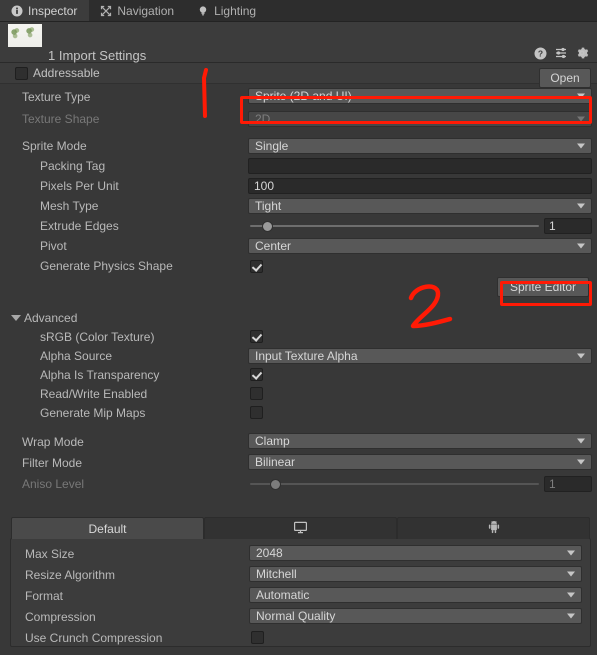 The image size is (597, 655). I want to click on row-use-crunch-compression: Use Crunch Compression, so click(300, 637).